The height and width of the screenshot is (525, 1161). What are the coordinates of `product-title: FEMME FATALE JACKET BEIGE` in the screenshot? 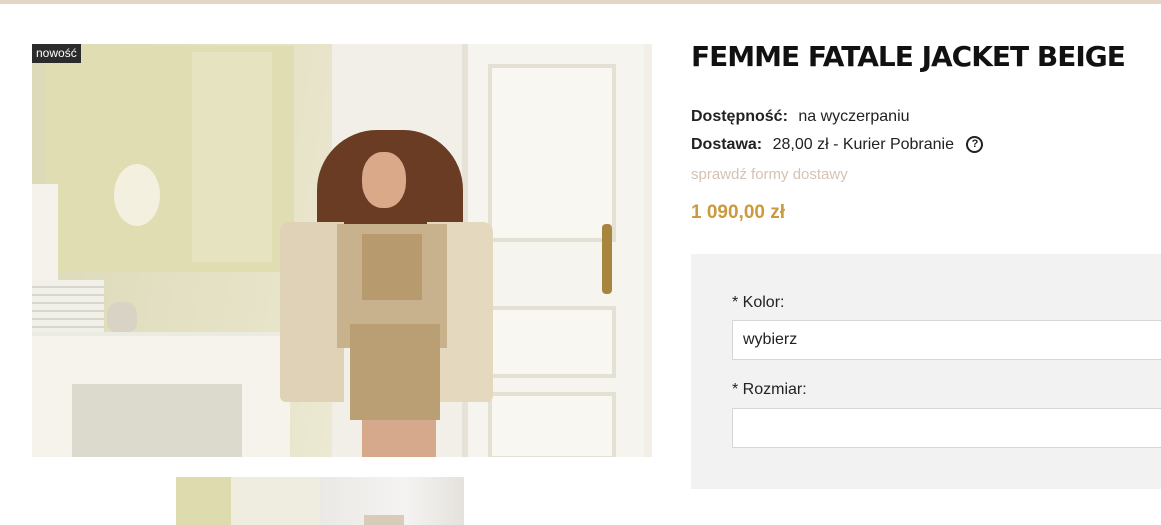 It's located at (908, 56).